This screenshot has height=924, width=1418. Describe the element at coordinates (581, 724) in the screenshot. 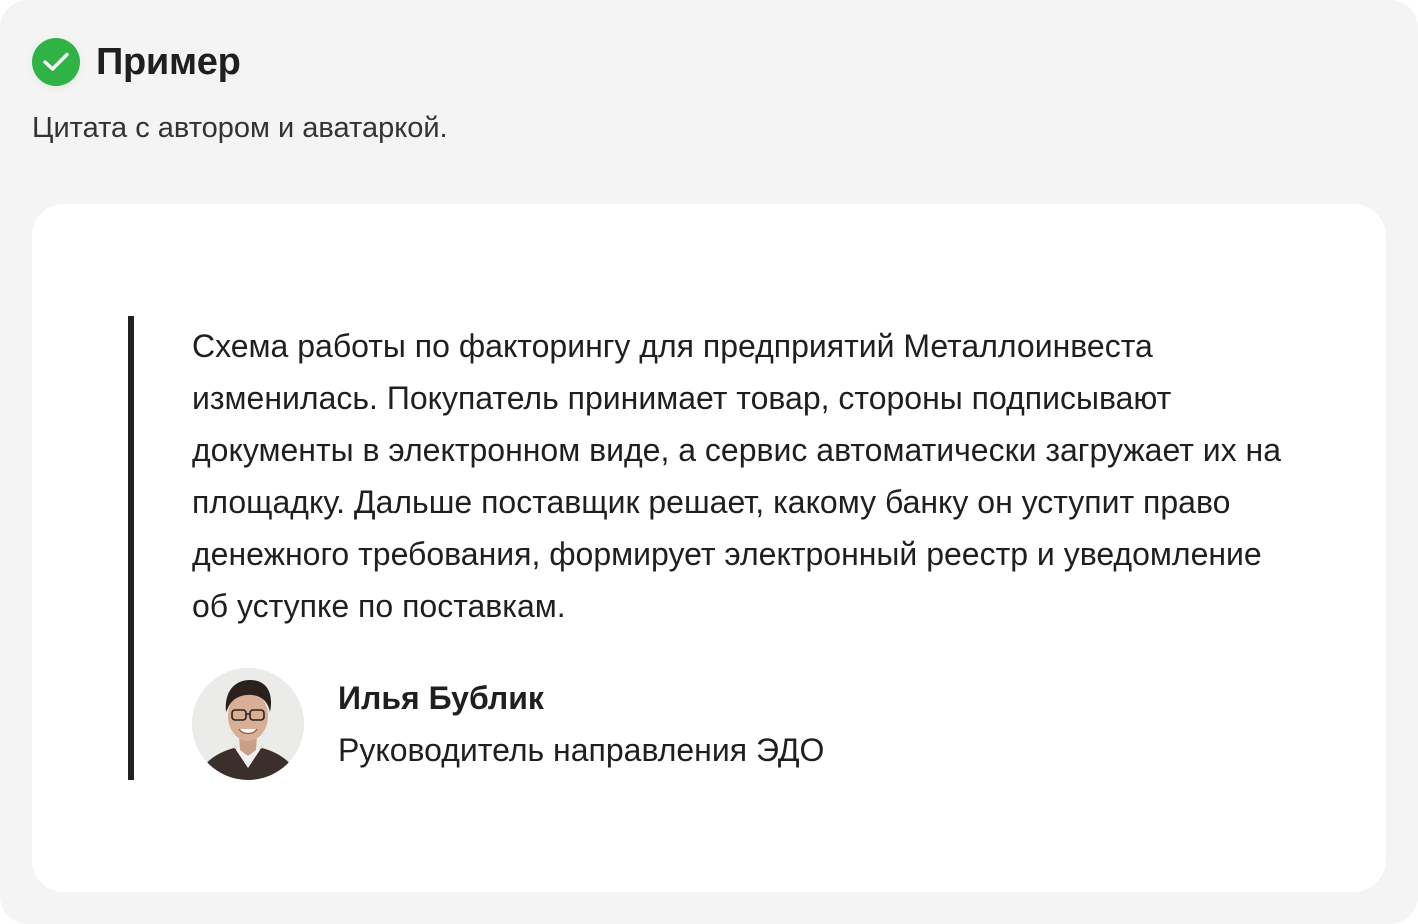

I see `author-info: Илья Бублик Руководитель направления ЭДО` at that location.